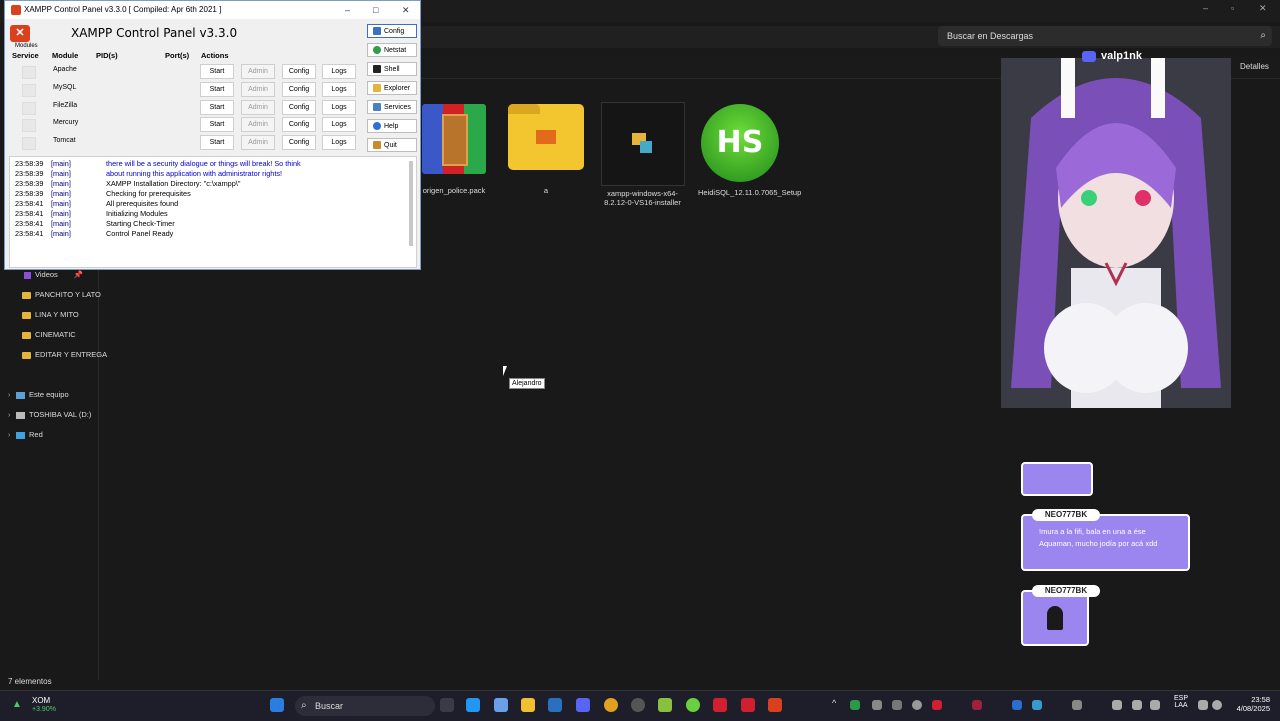 This screenshot has height=721, width=1280. What do you see at coordinates (1137, 705) in the screenshot?
I see `speaker-icon` at bounding box center [1137, 705].